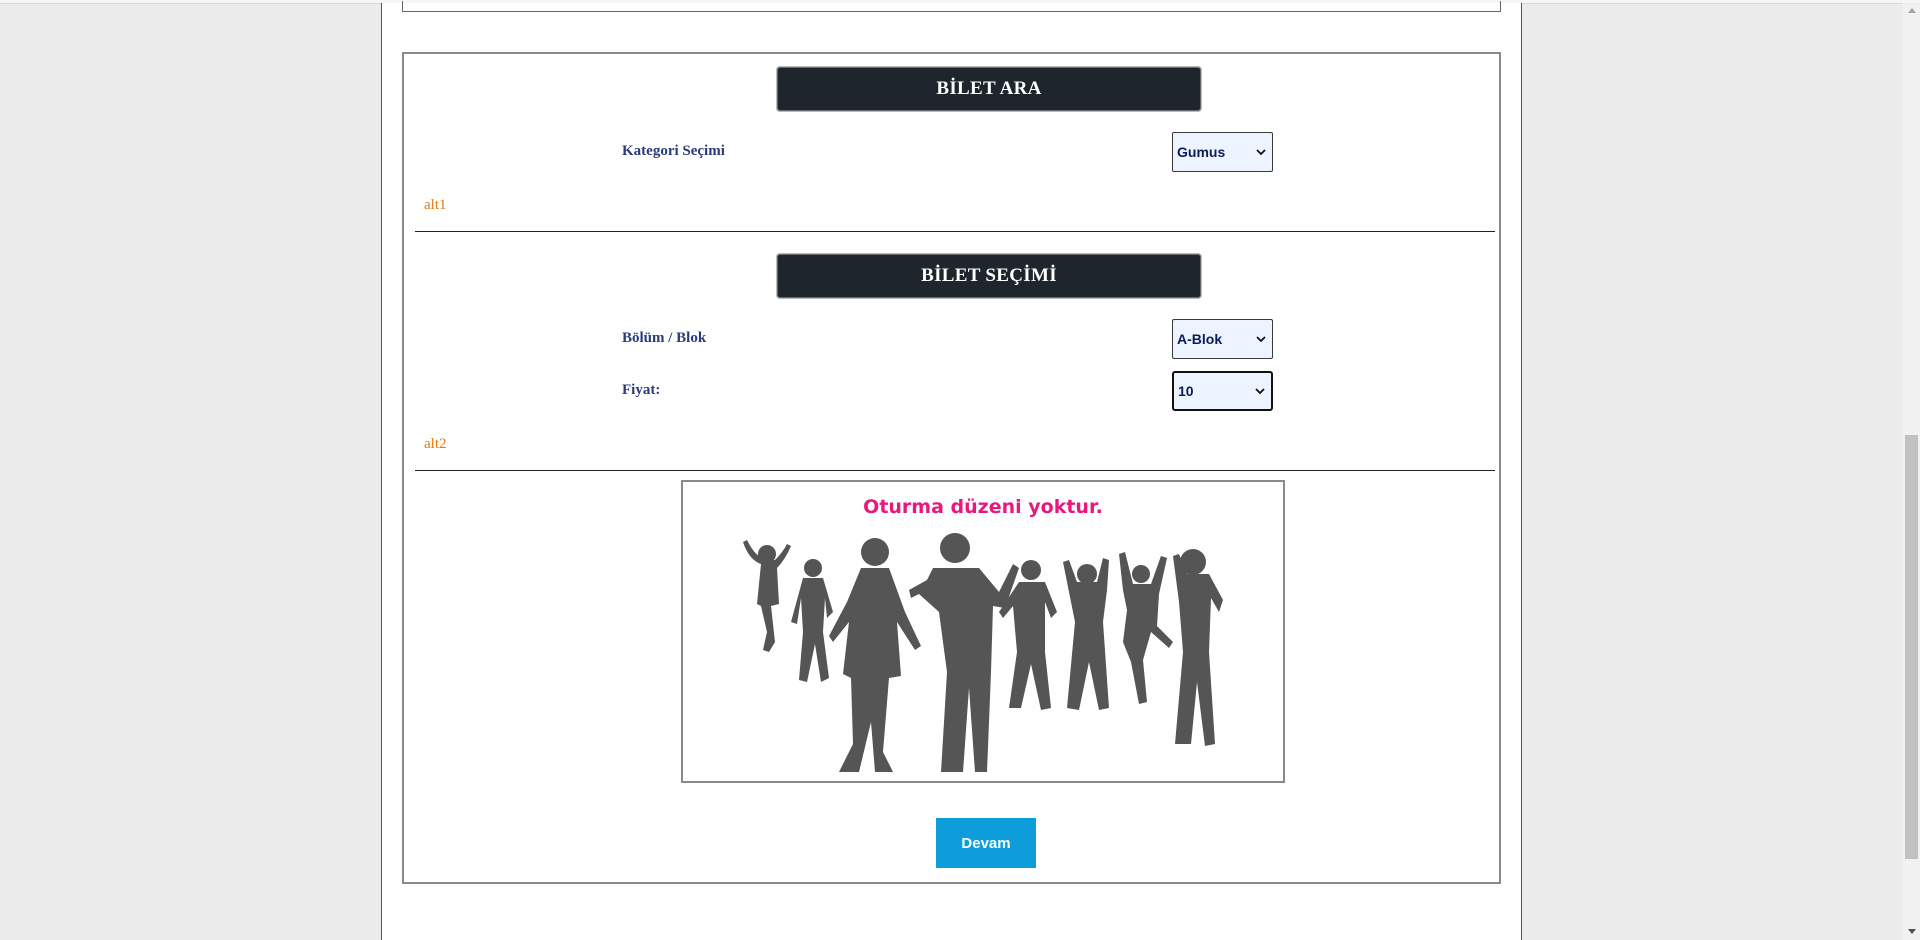 The height and width of the screenshot is (940, 1920). Describe the element at coordinates (1200, 339) in the screenshot. I see `block-select-value: A-Blok` at that location.